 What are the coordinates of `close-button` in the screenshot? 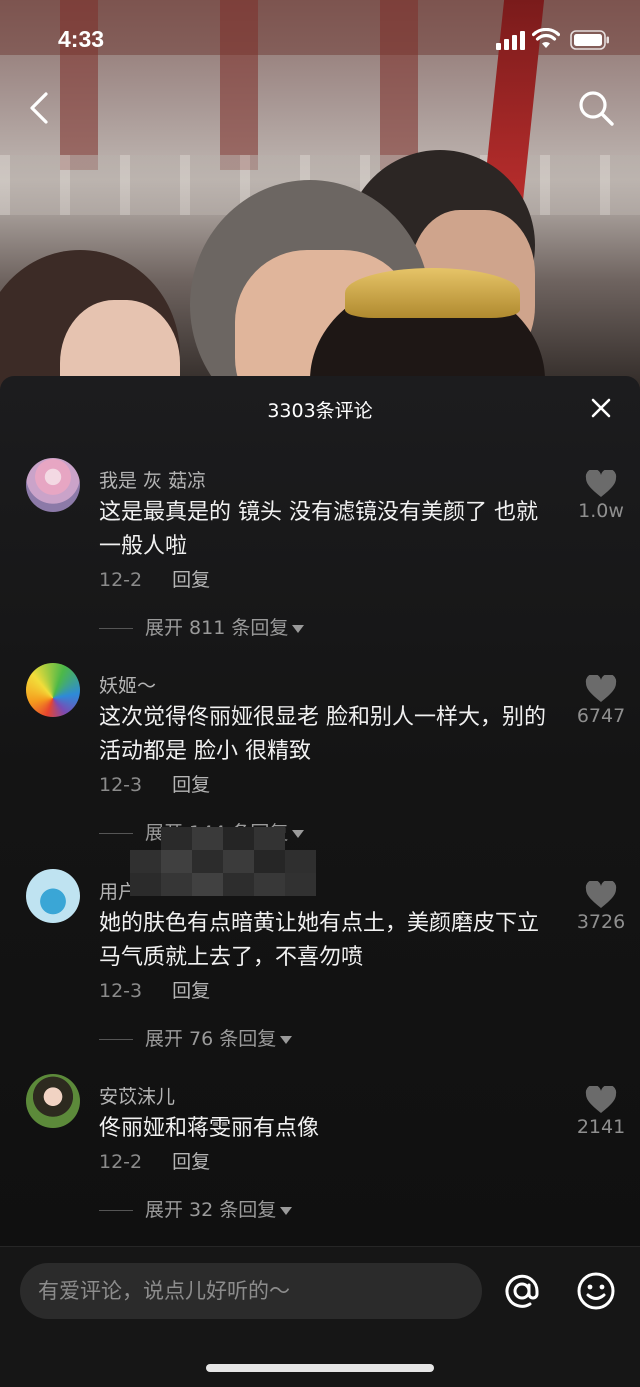 It's located at (601, 408).